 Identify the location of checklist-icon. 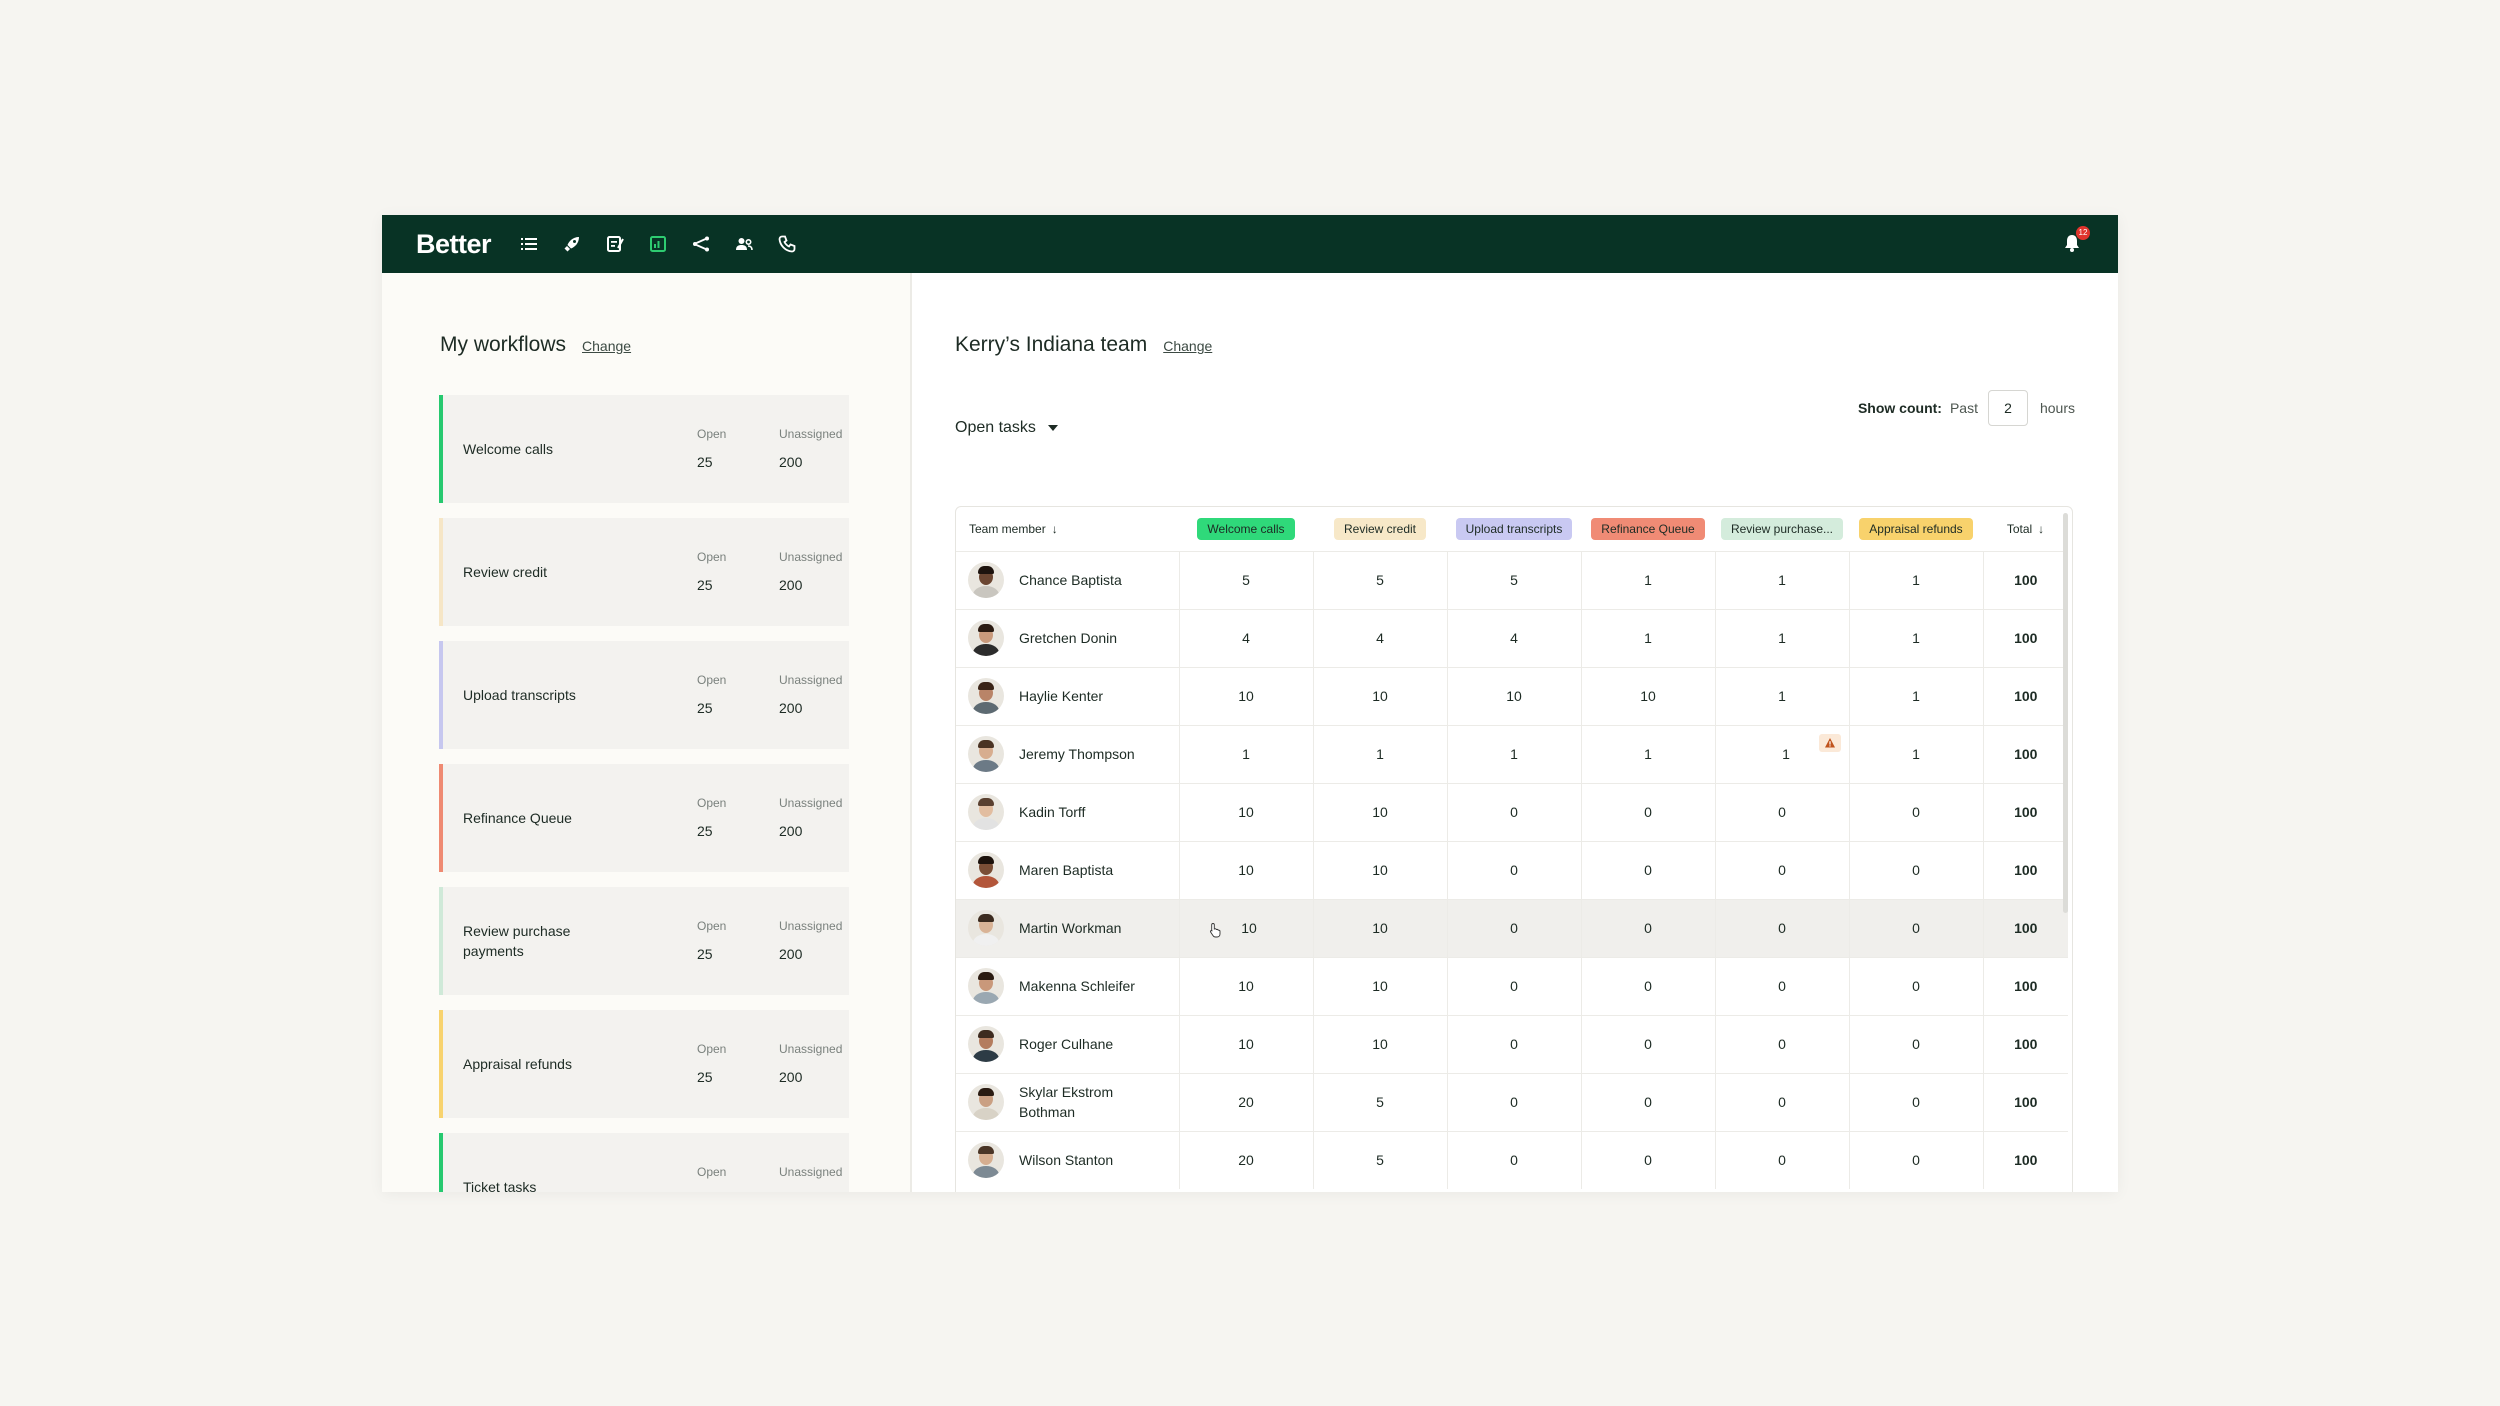
(615, 244).